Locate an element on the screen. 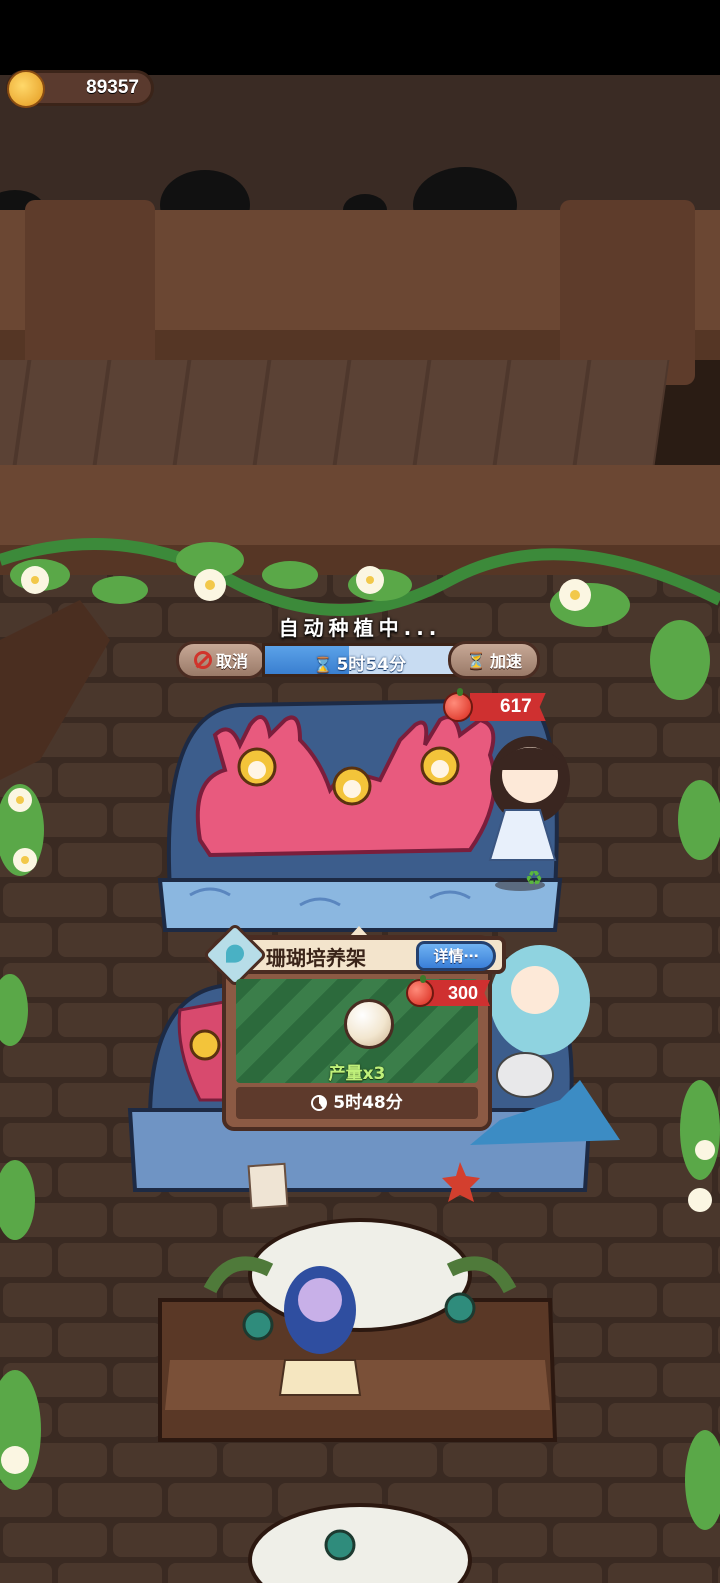 The height and width of the screenshot is (1583, 720). yield-text: 产量x3 is located at coordinates (357, 1073).